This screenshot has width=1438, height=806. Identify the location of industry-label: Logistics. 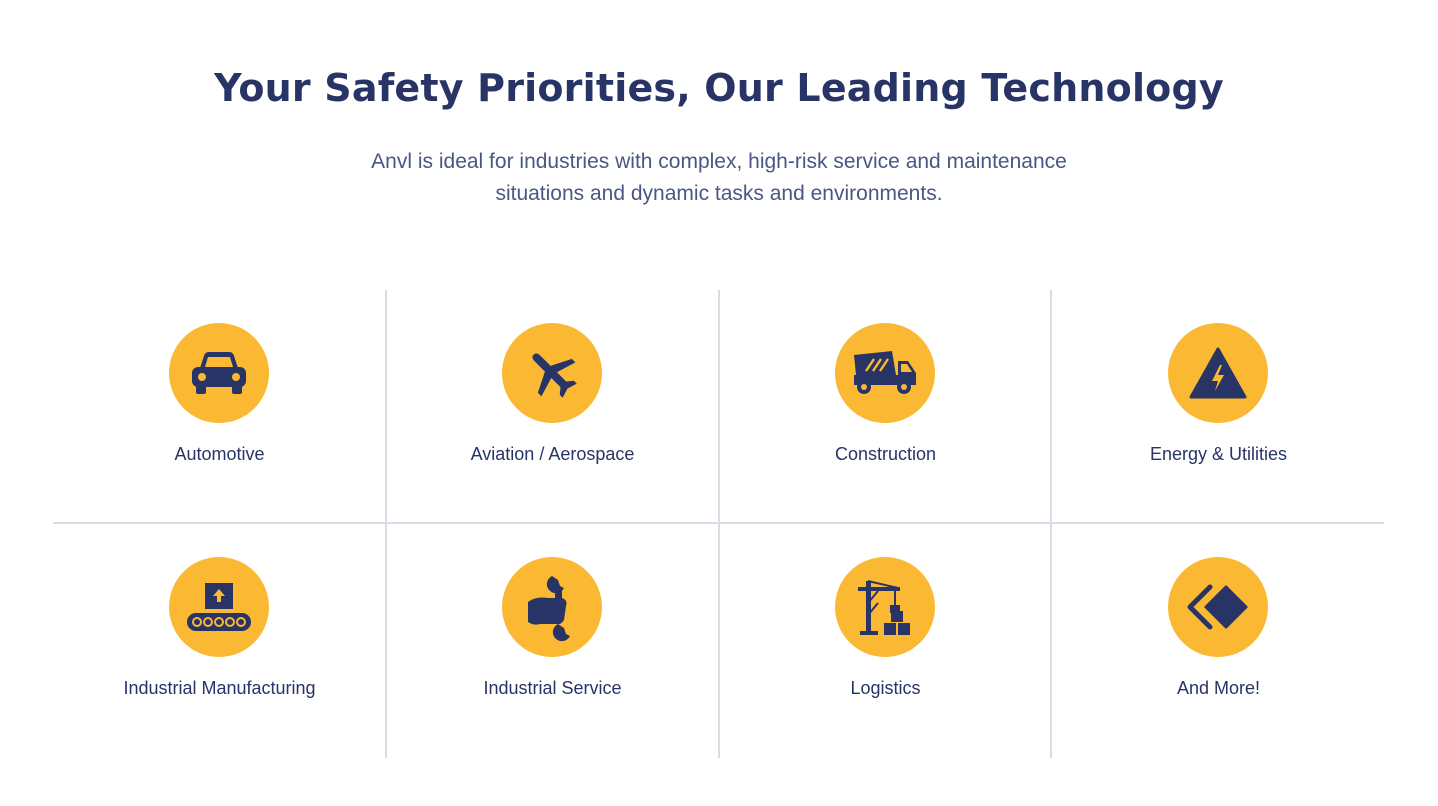
(885, 688).